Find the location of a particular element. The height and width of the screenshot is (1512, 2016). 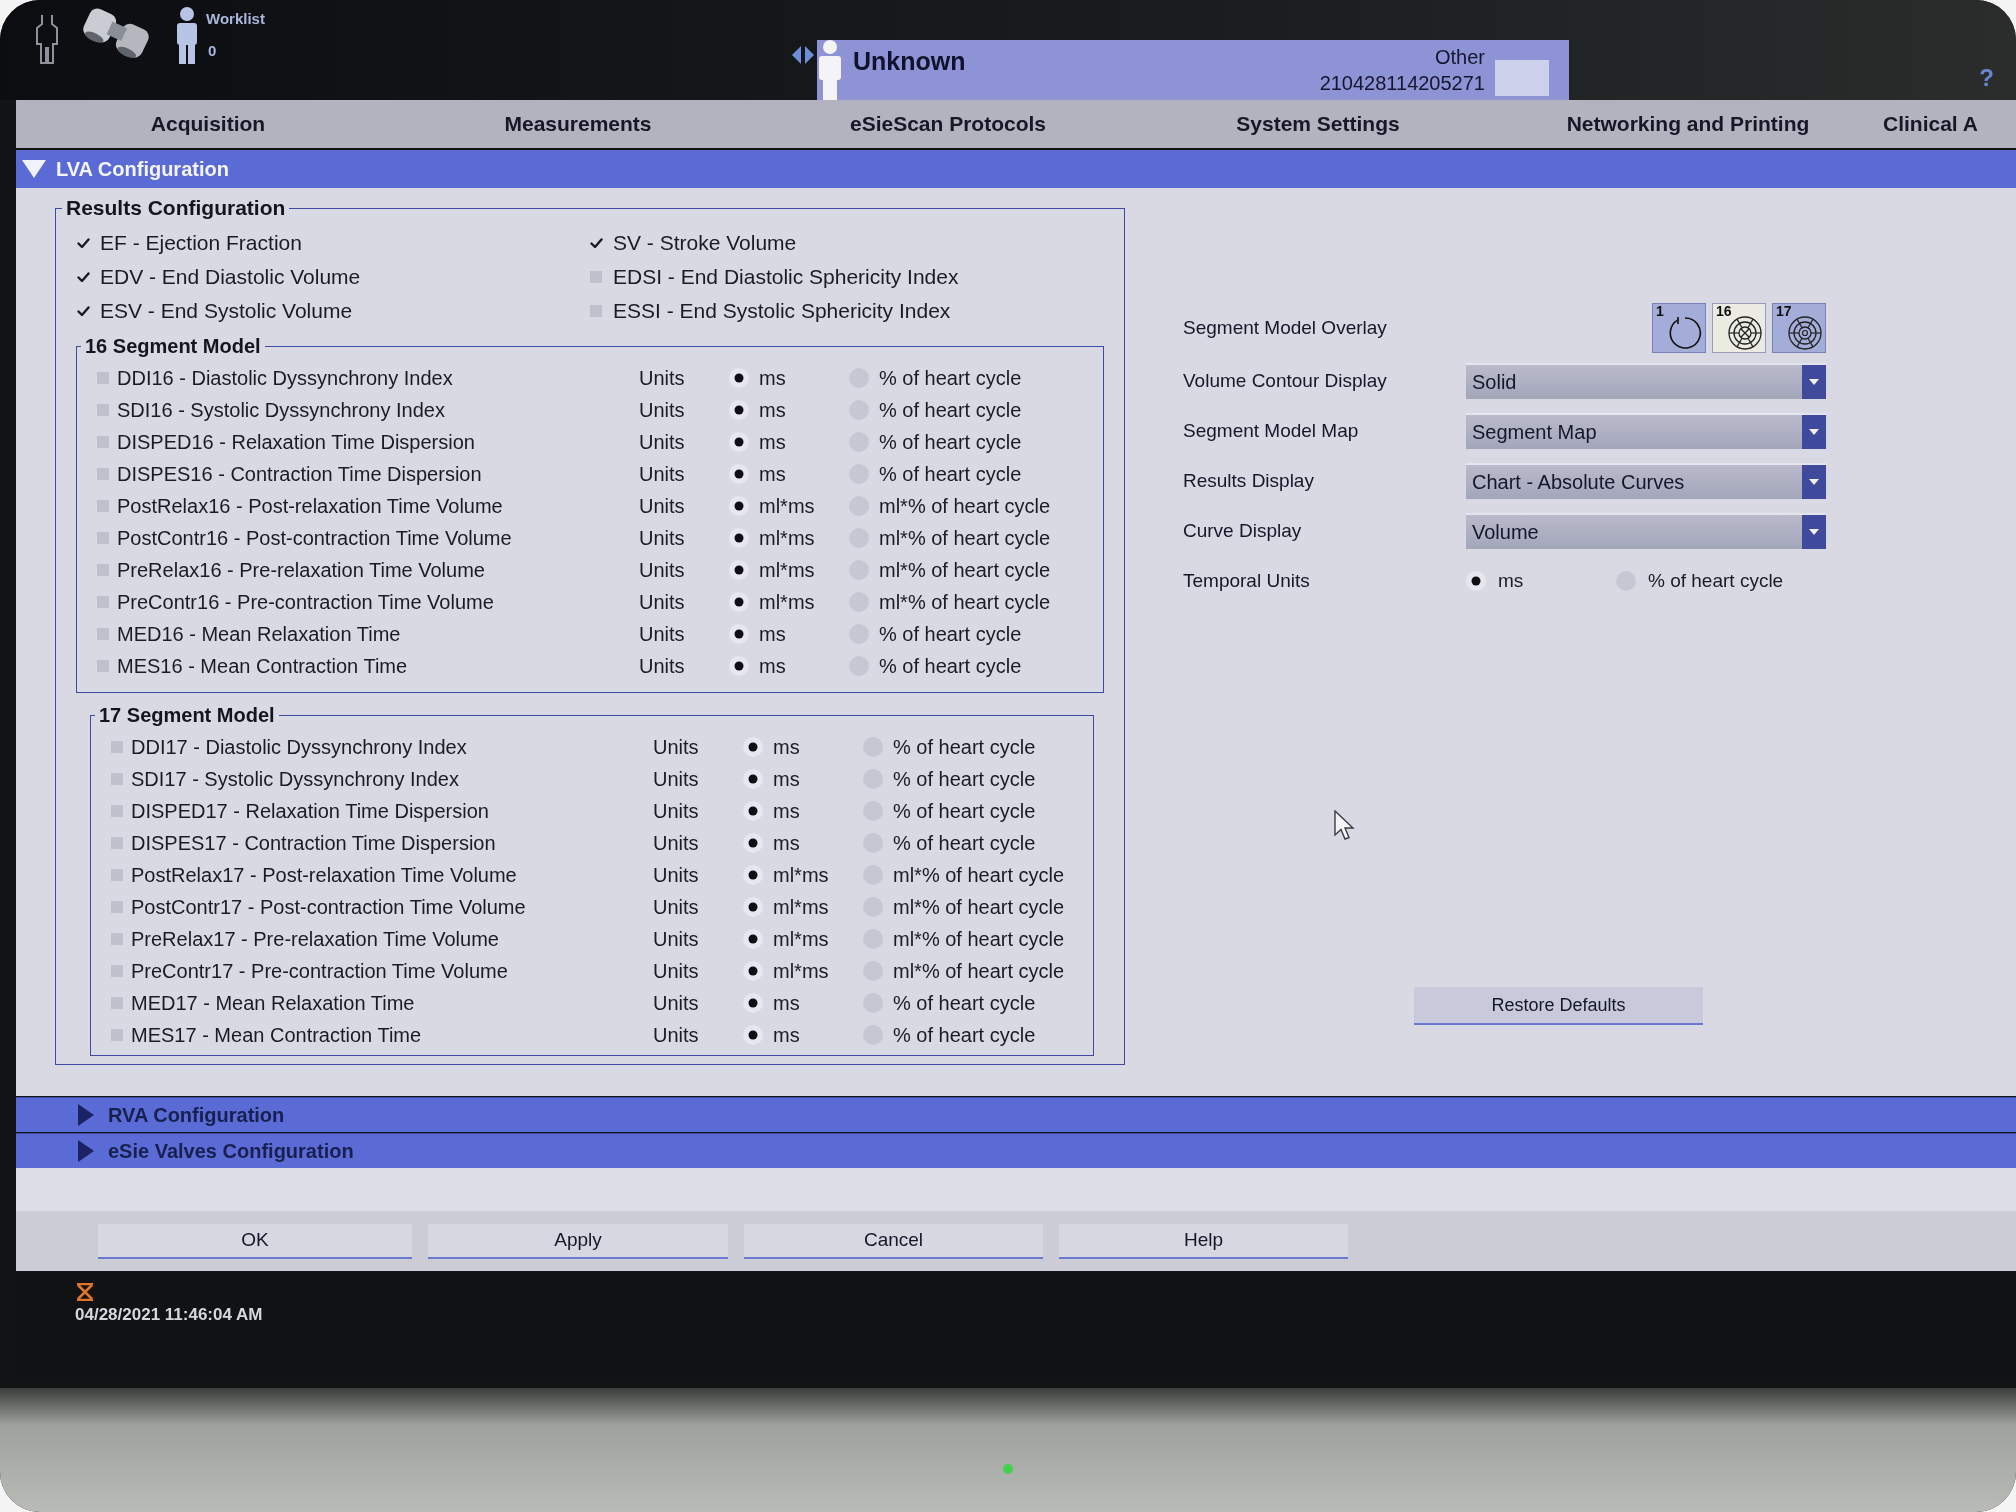

overlay-button: 16 is located at coordinates (1739, 328).